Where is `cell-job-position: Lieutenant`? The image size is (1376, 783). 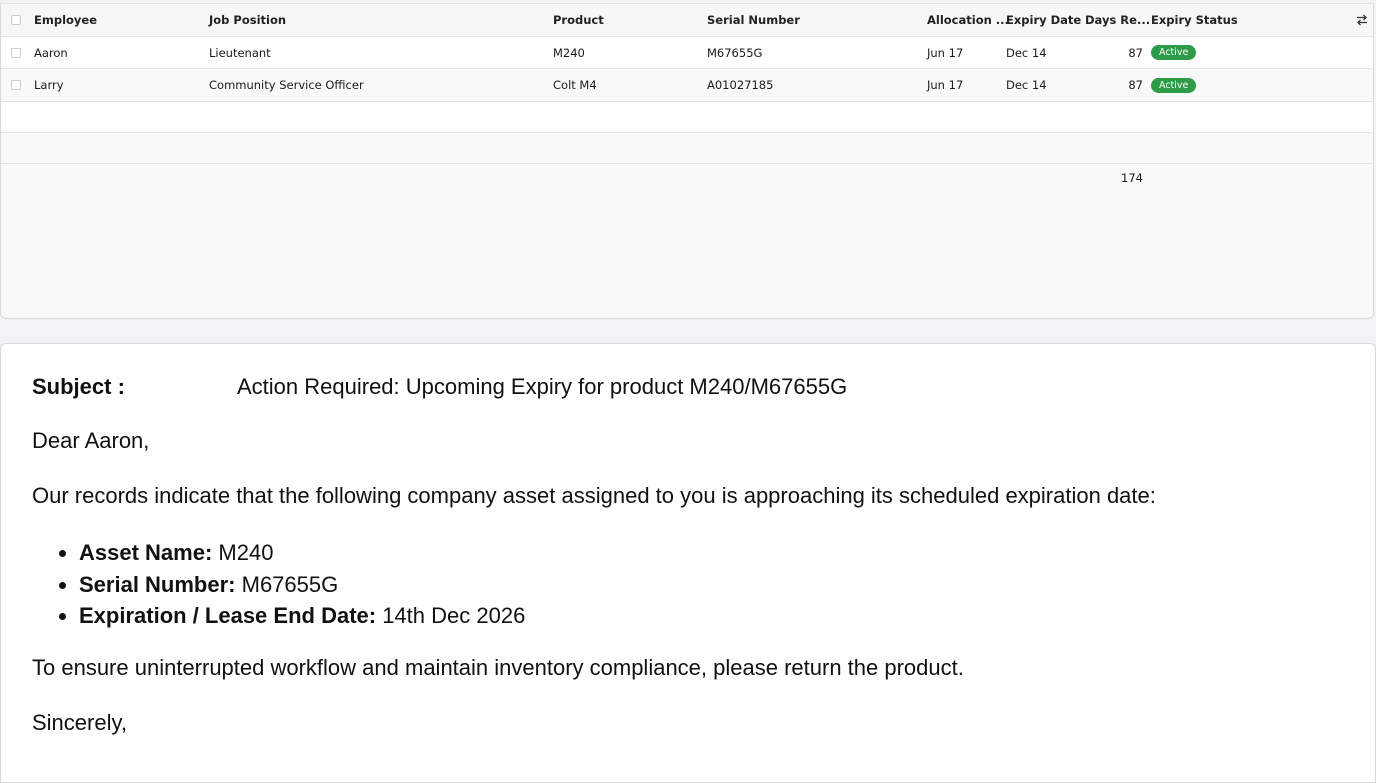
cell-job-position: Lieutenant is located at coordinates (240, 52).